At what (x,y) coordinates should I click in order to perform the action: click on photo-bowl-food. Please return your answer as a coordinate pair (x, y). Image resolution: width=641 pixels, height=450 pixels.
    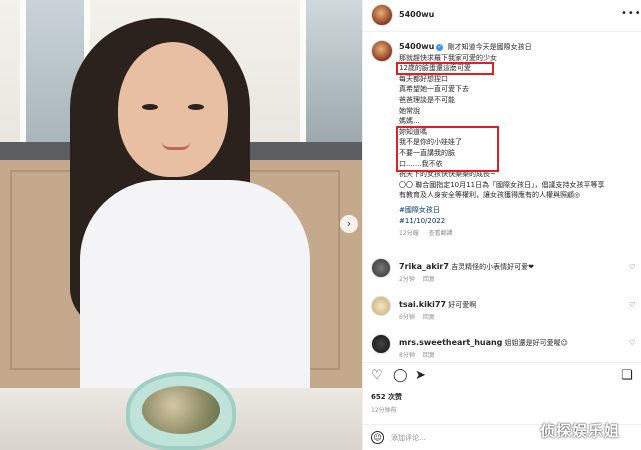
    Looking at the image, I should click on (181, 410).